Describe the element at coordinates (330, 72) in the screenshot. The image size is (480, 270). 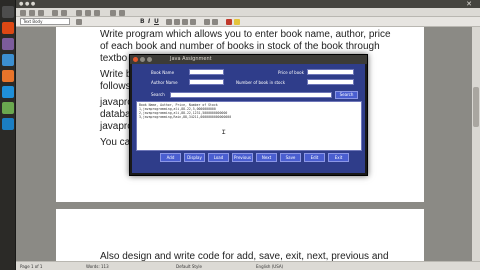
I see `price-field` at that location.